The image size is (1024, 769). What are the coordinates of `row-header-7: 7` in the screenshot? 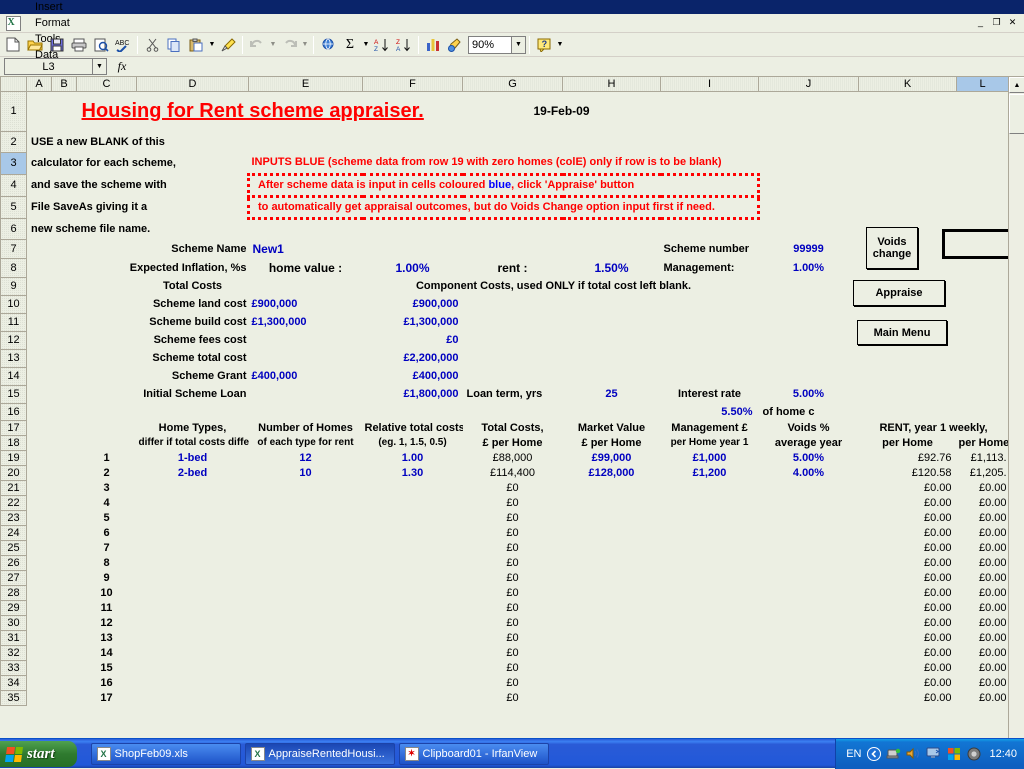 It's located at (14, 248).